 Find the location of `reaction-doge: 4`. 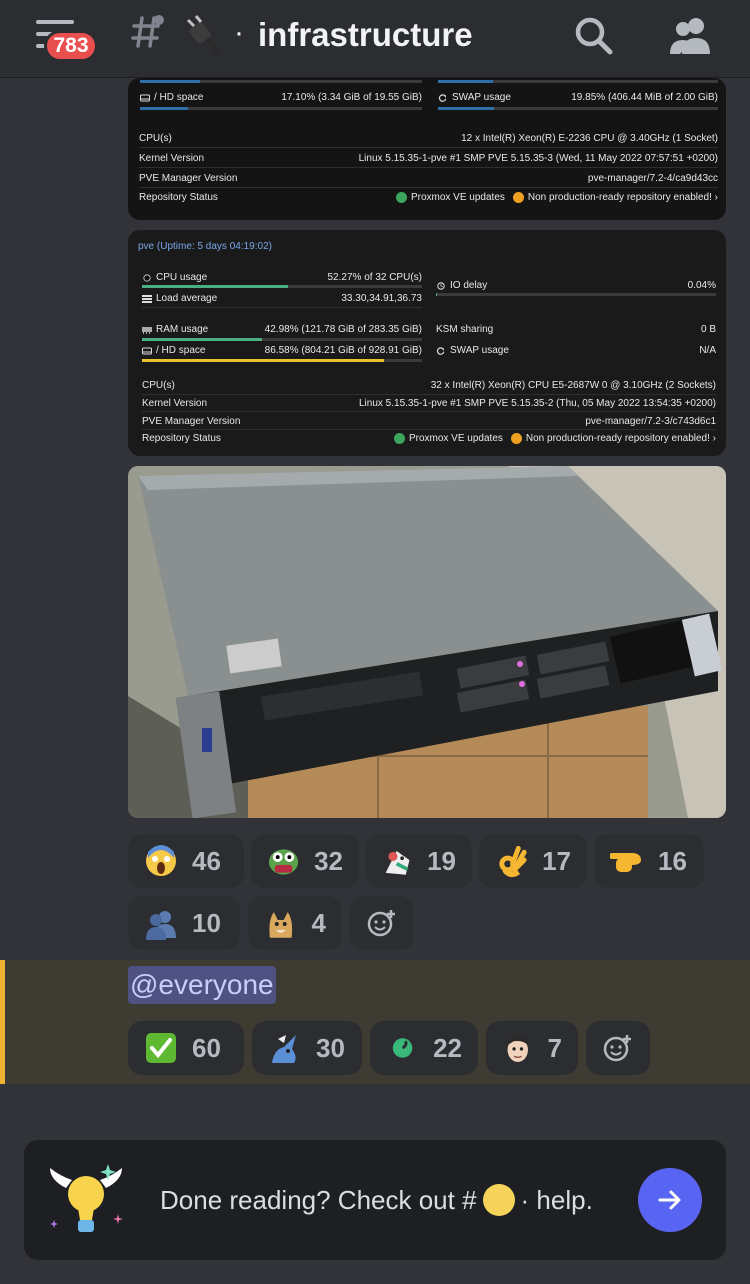

reaction-doge: 4 is located at coordinates (295, 923).